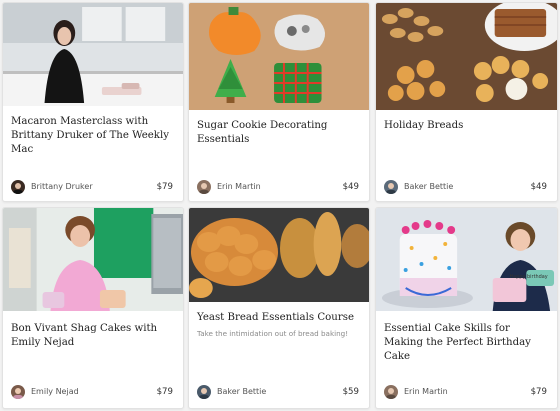 The height and width of the screenshot is (411, 560). Describe the element at coordinates (55, 392) in the screenshot. I see `author-name: Emily Nejad` at that location.